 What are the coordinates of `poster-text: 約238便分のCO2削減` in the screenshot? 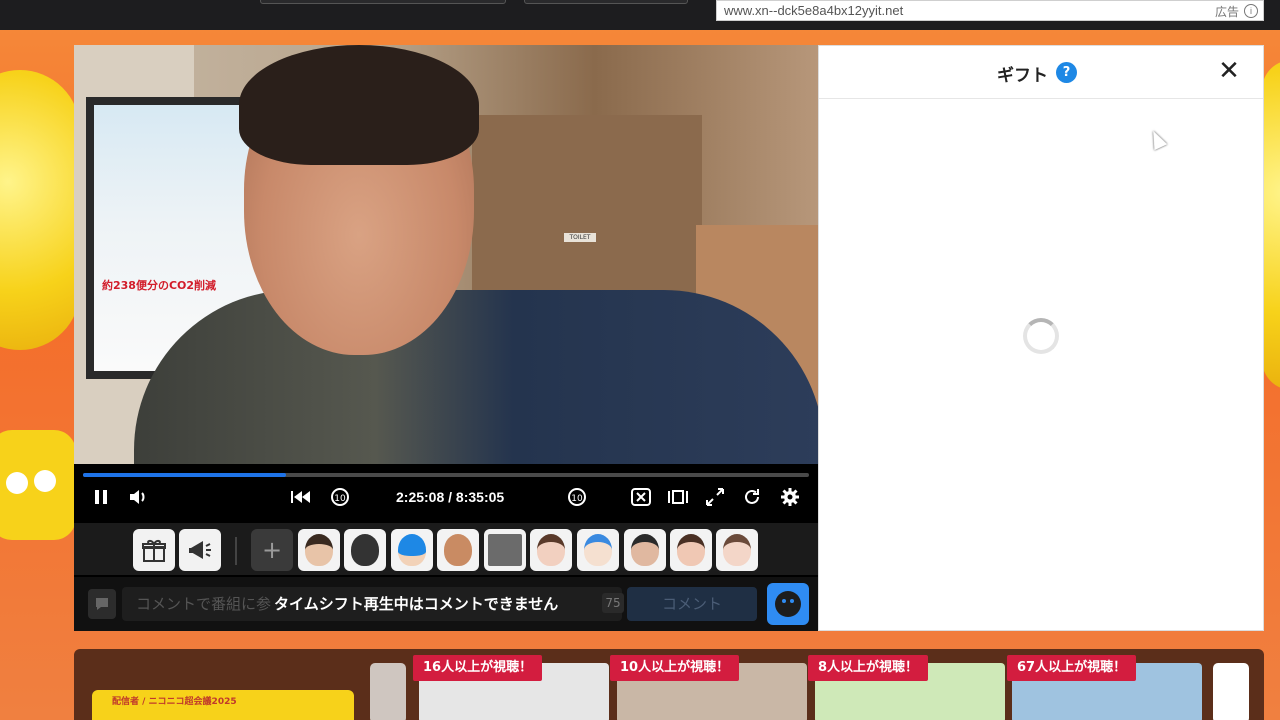 It's located at (159, 285).